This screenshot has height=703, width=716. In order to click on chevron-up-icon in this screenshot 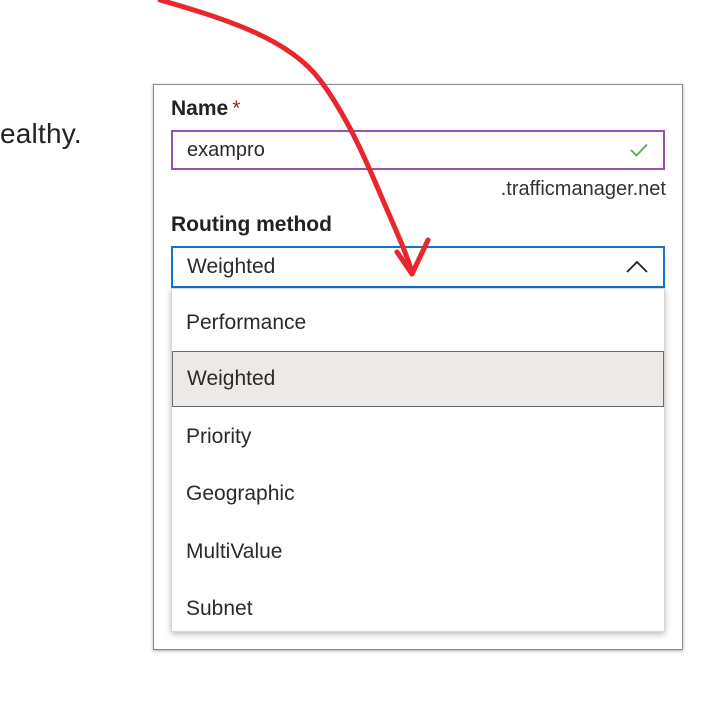, I will do `click(637, 267)`.